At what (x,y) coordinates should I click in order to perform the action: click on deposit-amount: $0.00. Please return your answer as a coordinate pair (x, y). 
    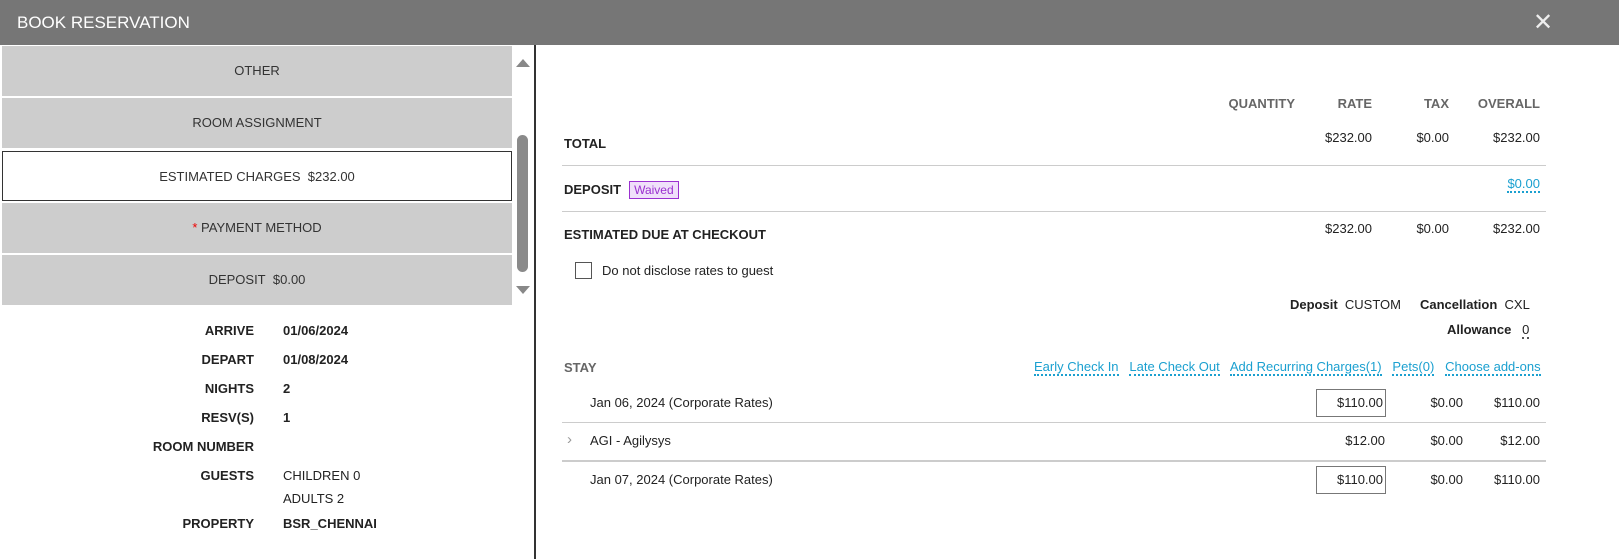
    Looking at the image, I should click on (1523, 184).